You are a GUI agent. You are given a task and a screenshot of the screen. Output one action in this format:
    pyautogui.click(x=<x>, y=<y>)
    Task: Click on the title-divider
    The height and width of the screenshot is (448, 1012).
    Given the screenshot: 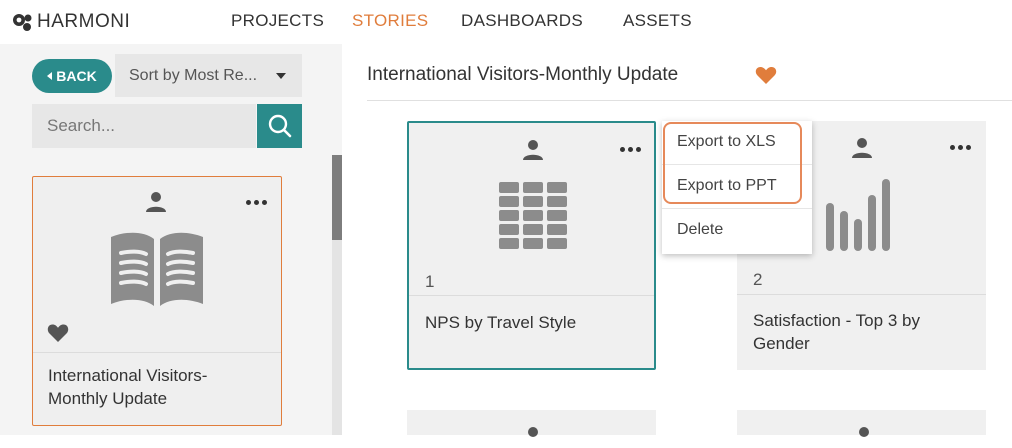 What is the action you would take?
    pyautogui.click(x=689, y=100)
    